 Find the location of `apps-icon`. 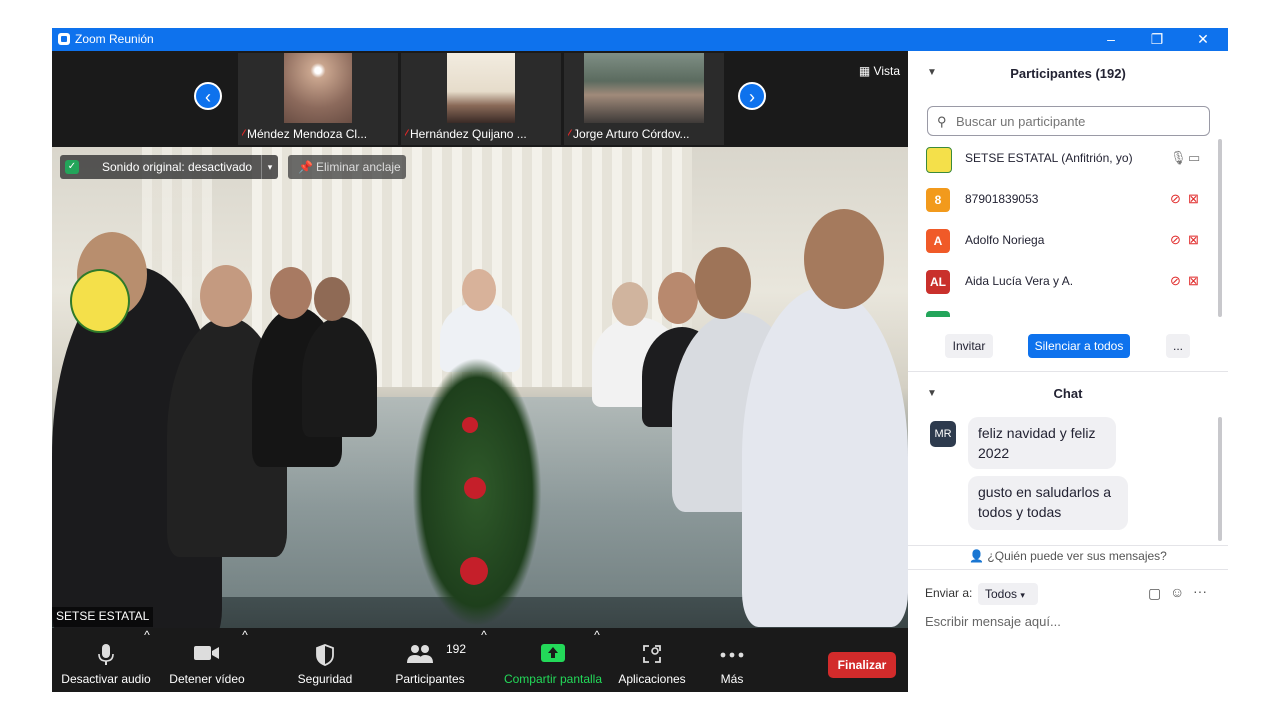

apps-icon is located at coordinates (652, 654).